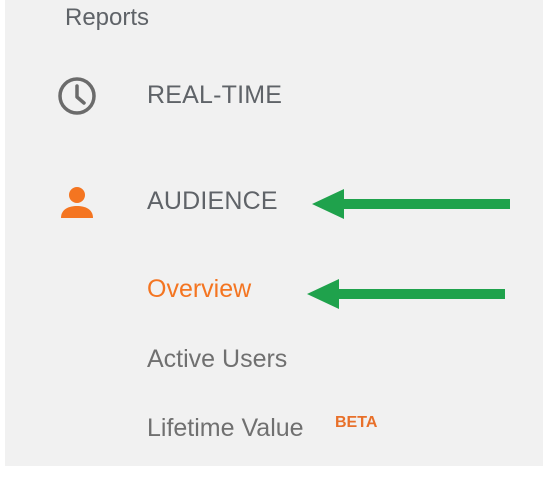  Describe the element at coordinates (411, 204) in the screenshot. I see `annotation-arrow-audience` at that location.